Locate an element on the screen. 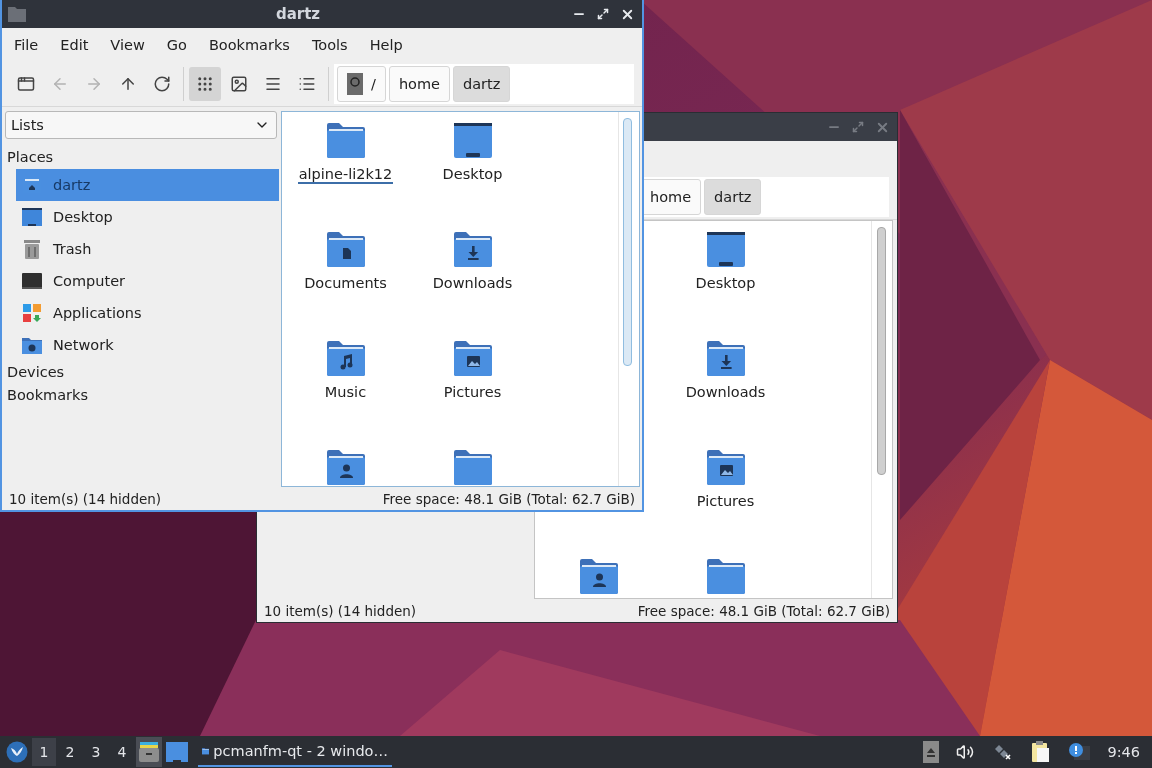  place-label: Network is located at coordinates (83, 345).